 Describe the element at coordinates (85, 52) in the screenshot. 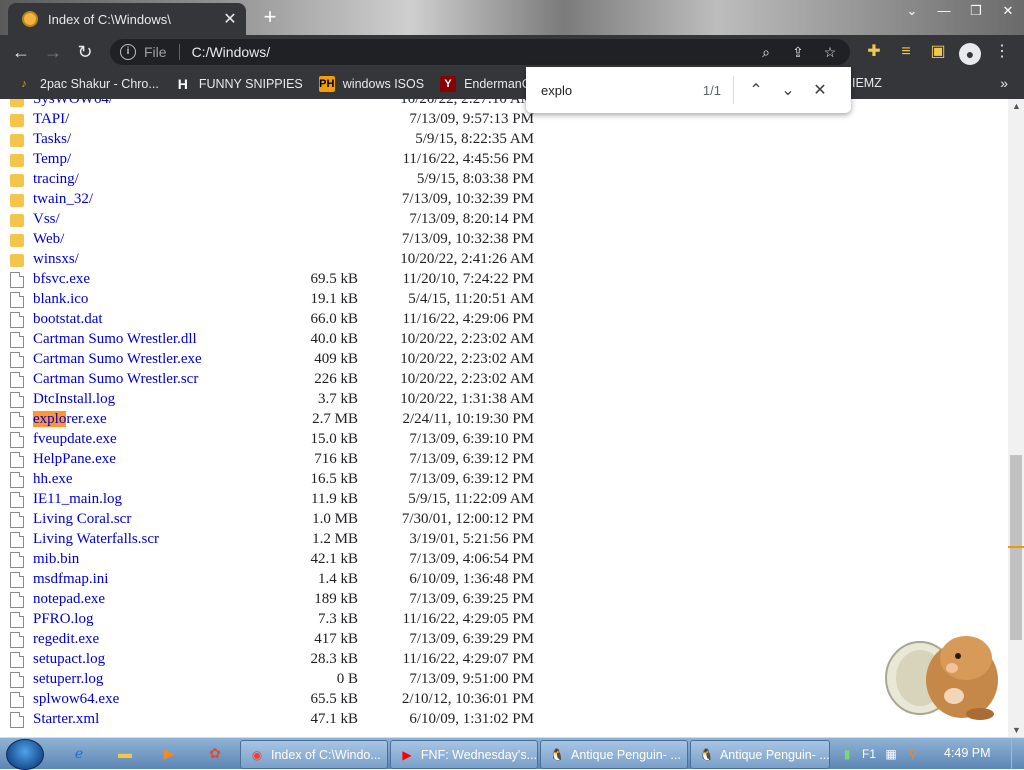

I see `reload-button: ↻` at that location.